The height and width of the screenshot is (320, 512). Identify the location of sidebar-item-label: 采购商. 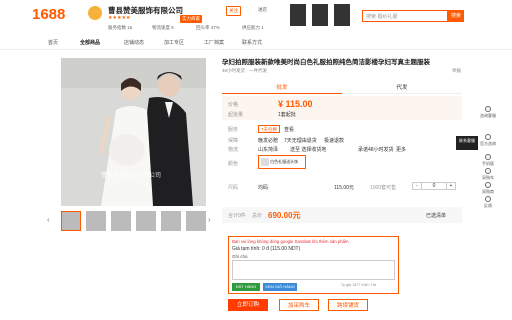
(488, 191).